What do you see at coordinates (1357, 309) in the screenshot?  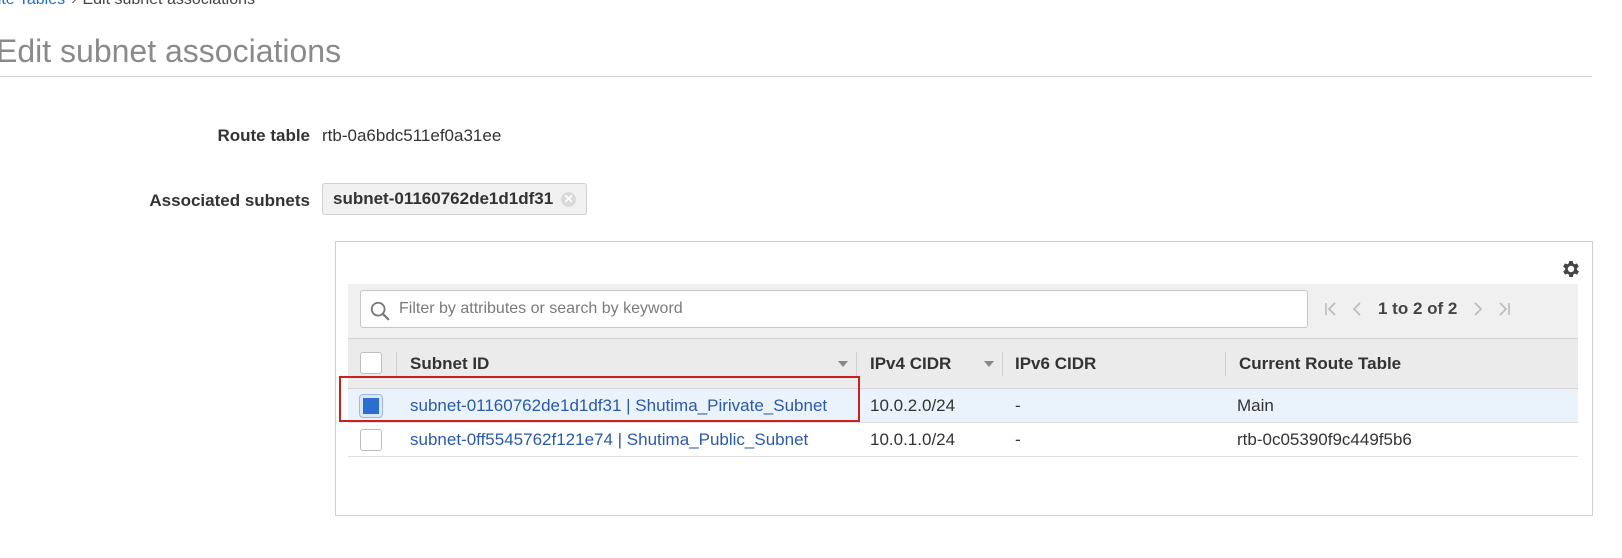 I see `prev-page-icon` at bounding box center [1357, 309].